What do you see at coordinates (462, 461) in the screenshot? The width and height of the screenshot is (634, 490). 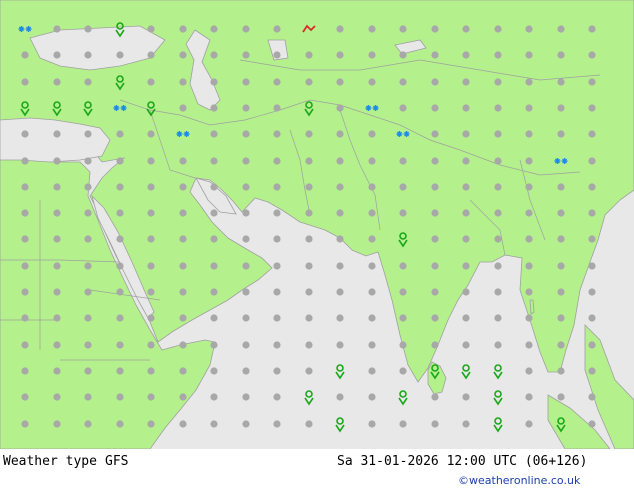 I see `valid-time-label: Sa 31-01-2026 12:00 UTC (06+126)` at bounding box center [462, 461].